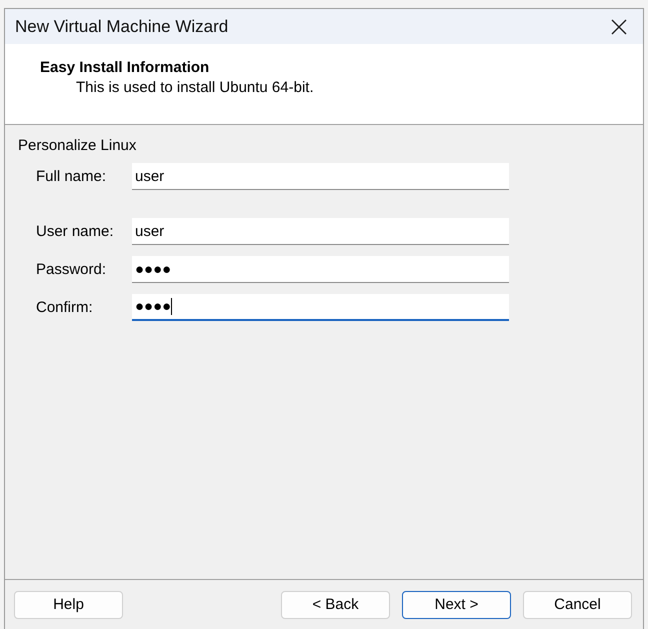  What do you see at coordinates (64, 307) in the screenshot?
I see `field-label: Confirm:` at bounding box center [64, 307].